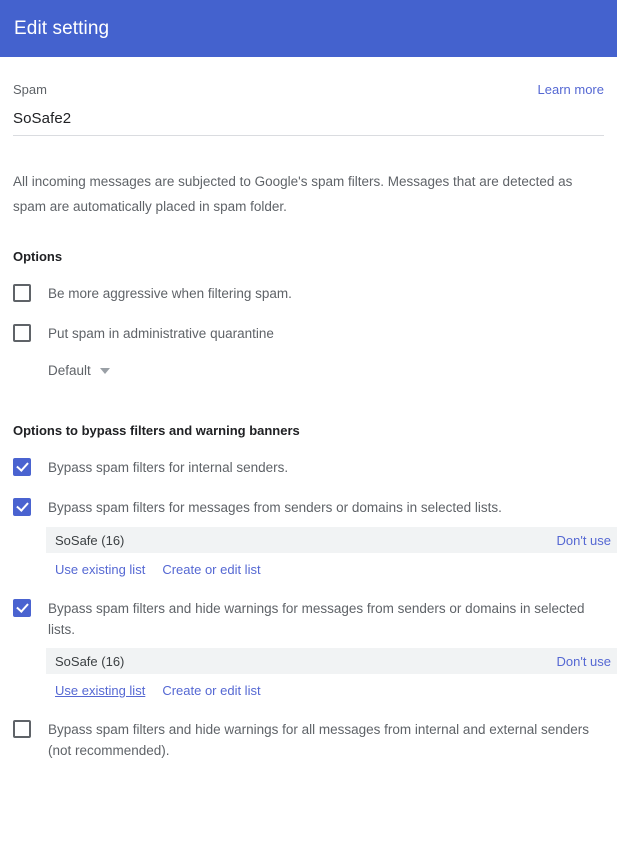  What do you see at coordinates (22, 729) in the screenshot?
I see `checkbox-bypass-all-messages` at bounding box center [22, 729].